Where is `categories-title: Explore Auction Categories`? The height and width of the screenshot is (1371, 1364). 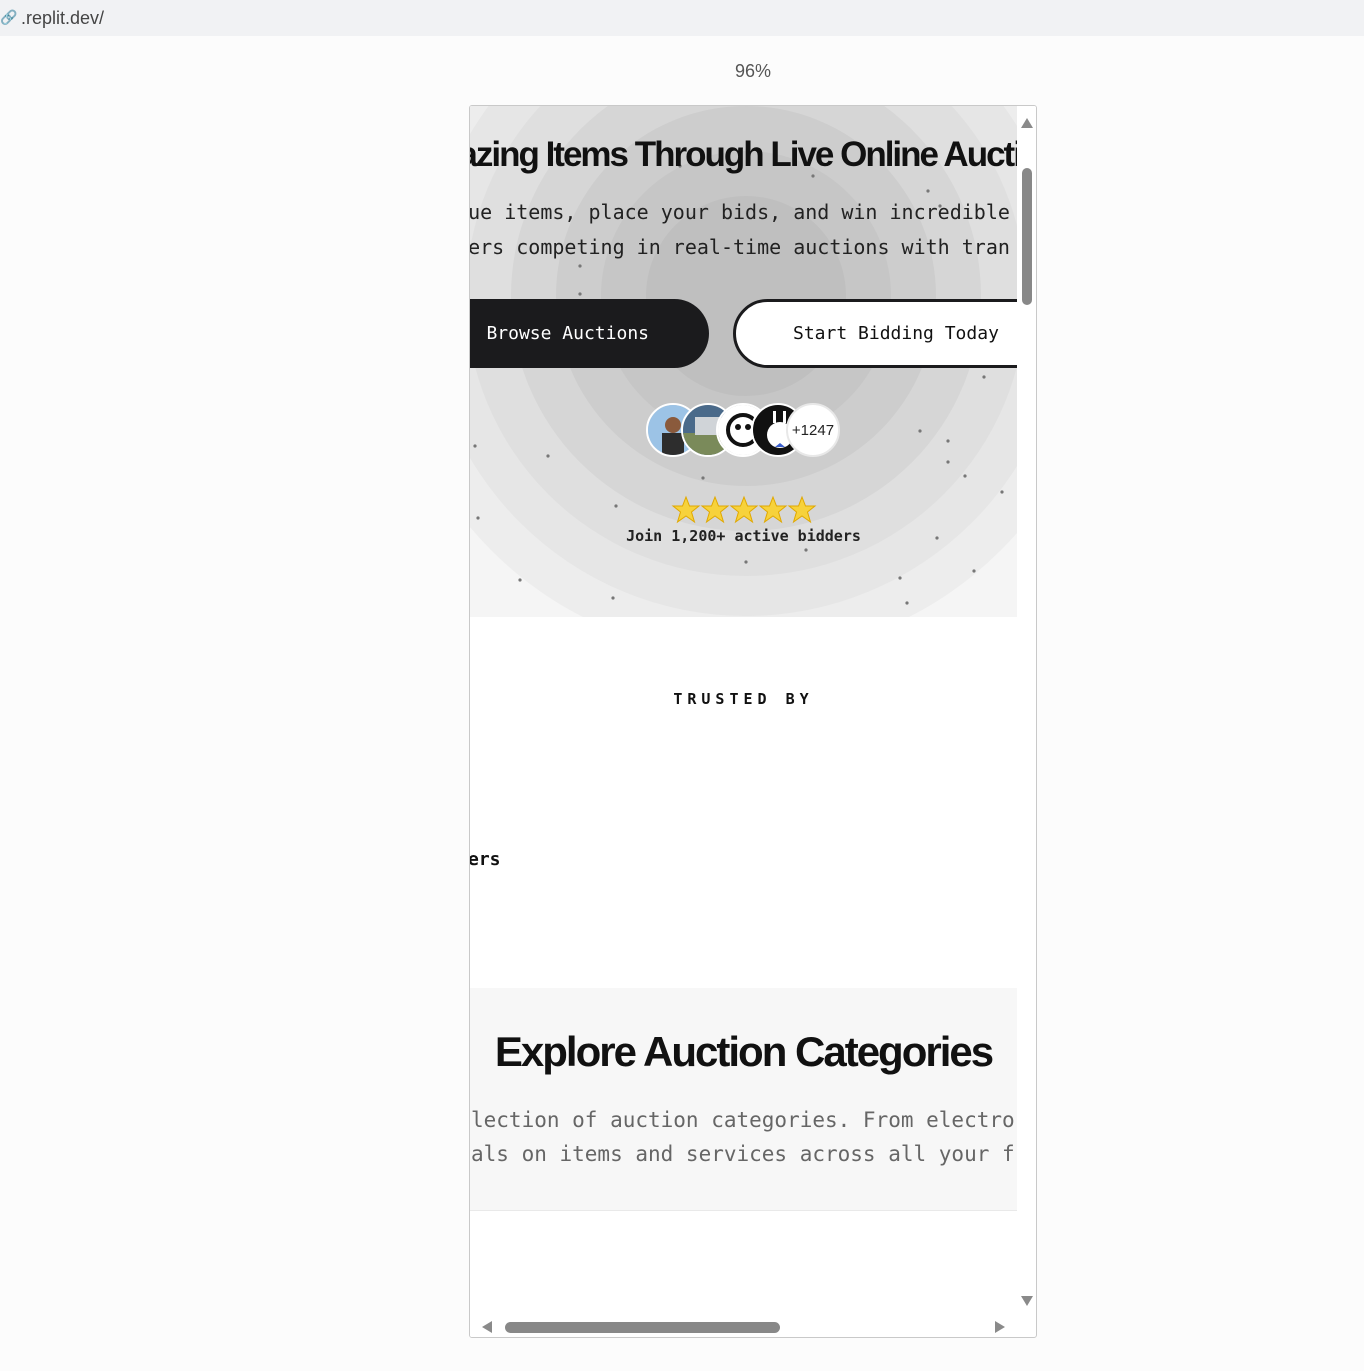 categories-title: Explore Auction Categories is located at coordinates (744, 1051).